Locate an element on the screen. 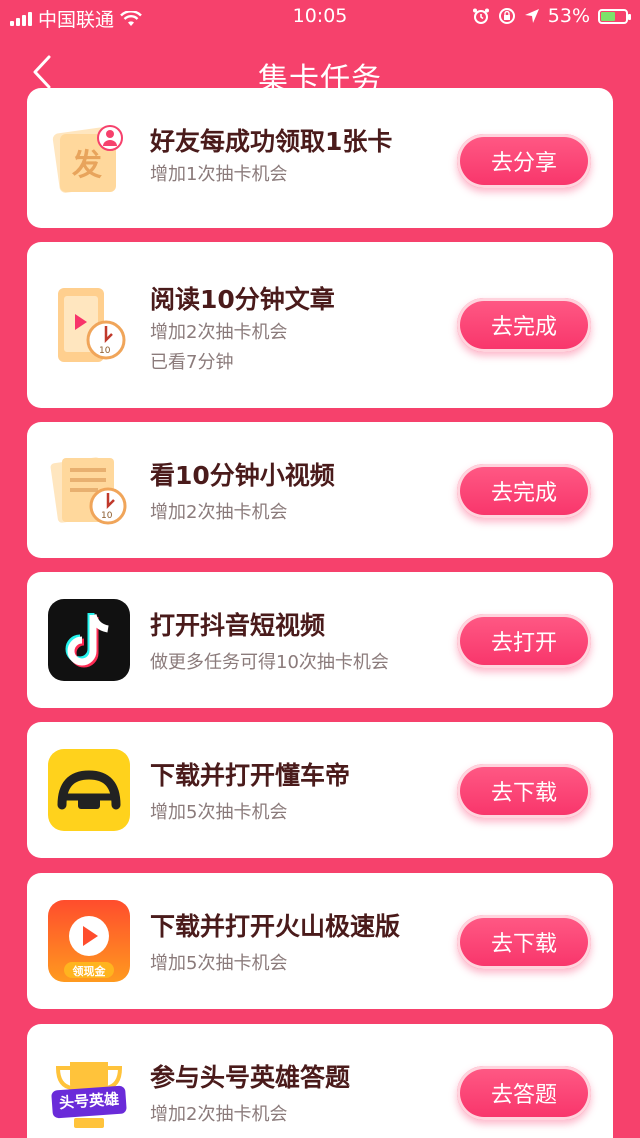 This screenshot has width=640, height=1138. task-card-share: 发 好友每成功领取1张卡 增加1次抽卡机会 去分享 is located at coordinates (320, 158).